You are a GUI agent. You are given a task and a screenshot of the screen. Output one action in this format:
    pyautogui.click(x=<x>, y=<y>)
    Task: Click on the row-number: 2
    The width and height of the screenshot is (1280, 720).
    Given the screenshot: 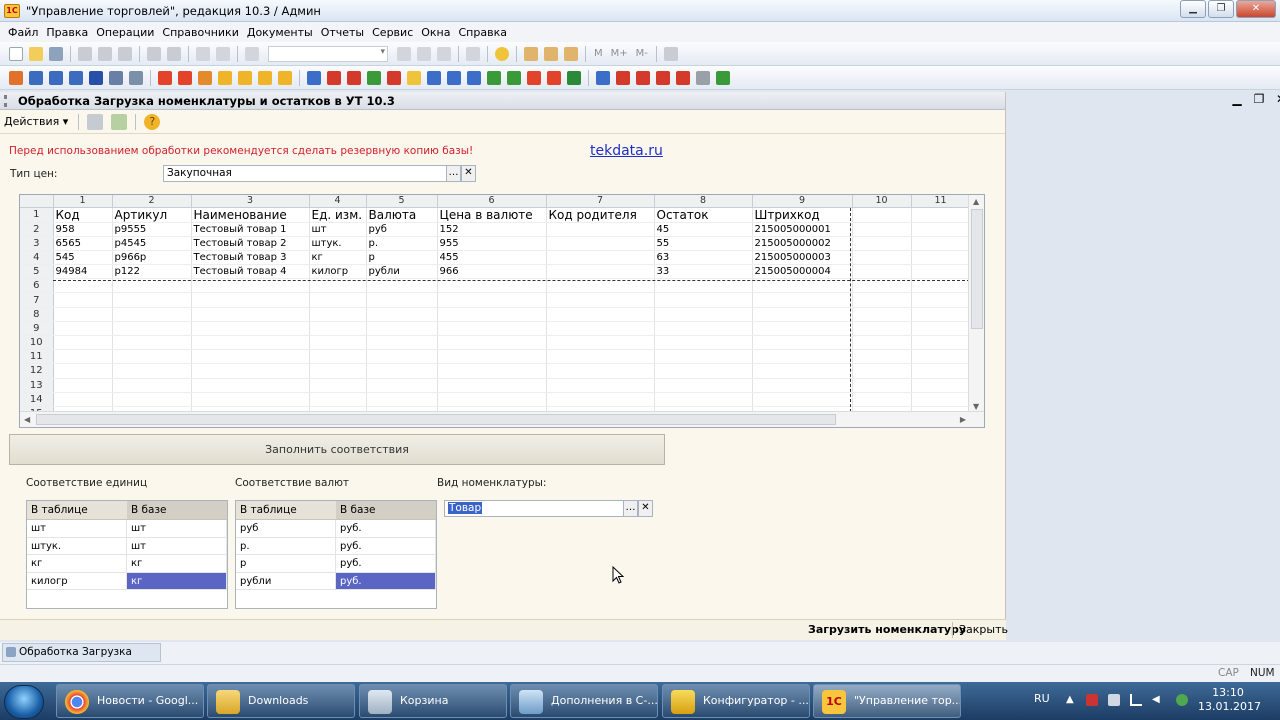 What is the action you would take?
    pyautogui.click(x=37, y=229)
    